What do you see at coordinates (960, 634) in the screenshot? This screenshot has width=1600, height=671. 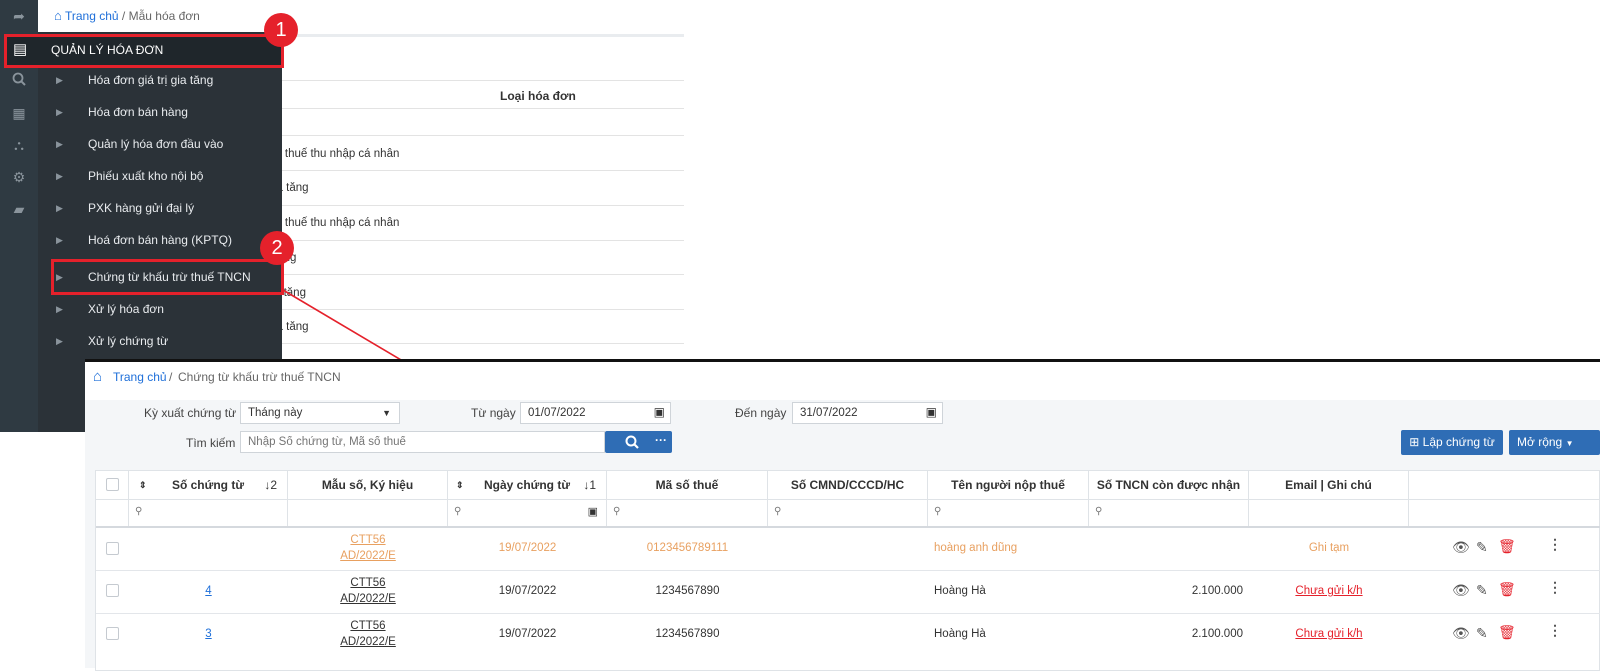 I see `cell-taxpayer-name: Hoàng Hà` at bounding box center [960, 634].